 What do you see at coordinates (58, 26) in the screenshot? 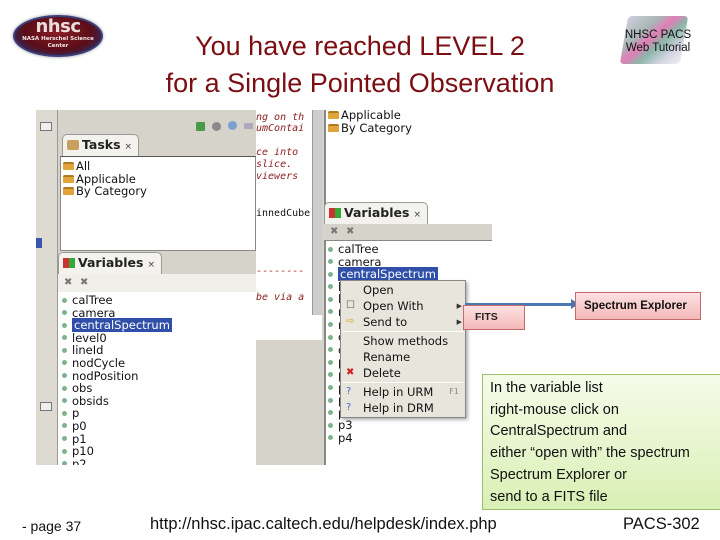
I see `logo-nhsc-text: nhsc` at bounding box center [58, 26].